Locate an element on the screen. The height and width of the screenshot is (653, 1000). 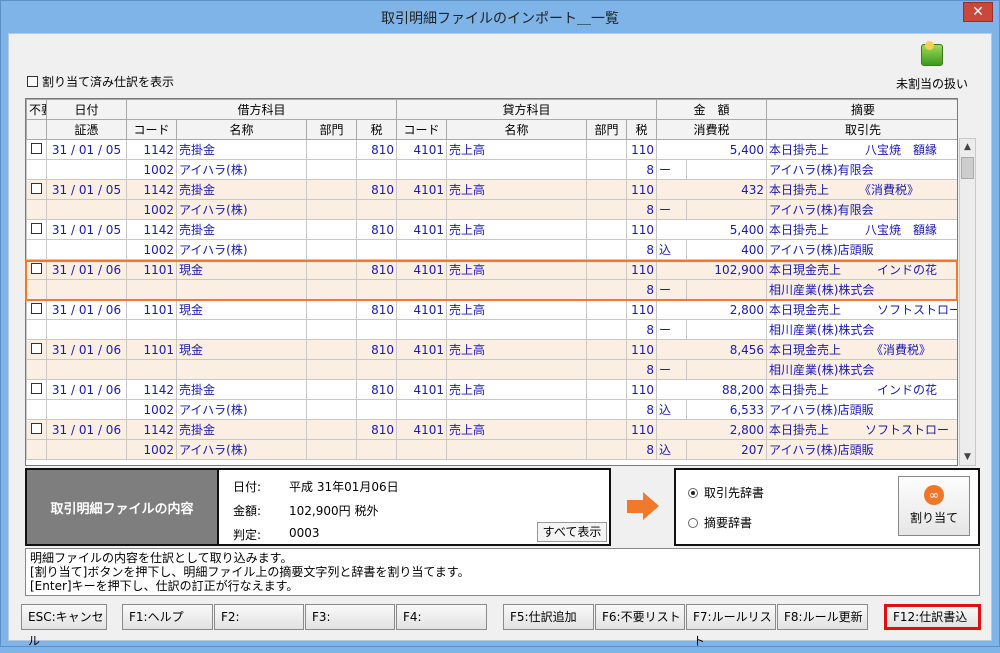
f6-unneeded-list-button: F6:不要リスト is located at coordinates (640, 617).